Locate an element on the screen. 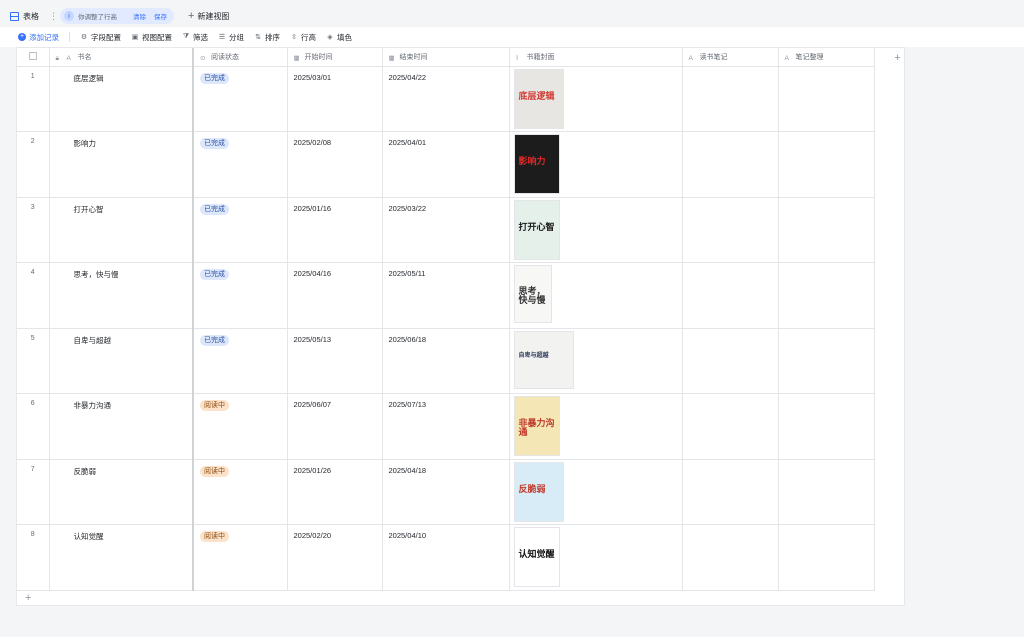  table-row: 7 反脆弱 阅读中 2025/01/26 2025/04/18 反脆弱 is located at coordinates (446, 492).